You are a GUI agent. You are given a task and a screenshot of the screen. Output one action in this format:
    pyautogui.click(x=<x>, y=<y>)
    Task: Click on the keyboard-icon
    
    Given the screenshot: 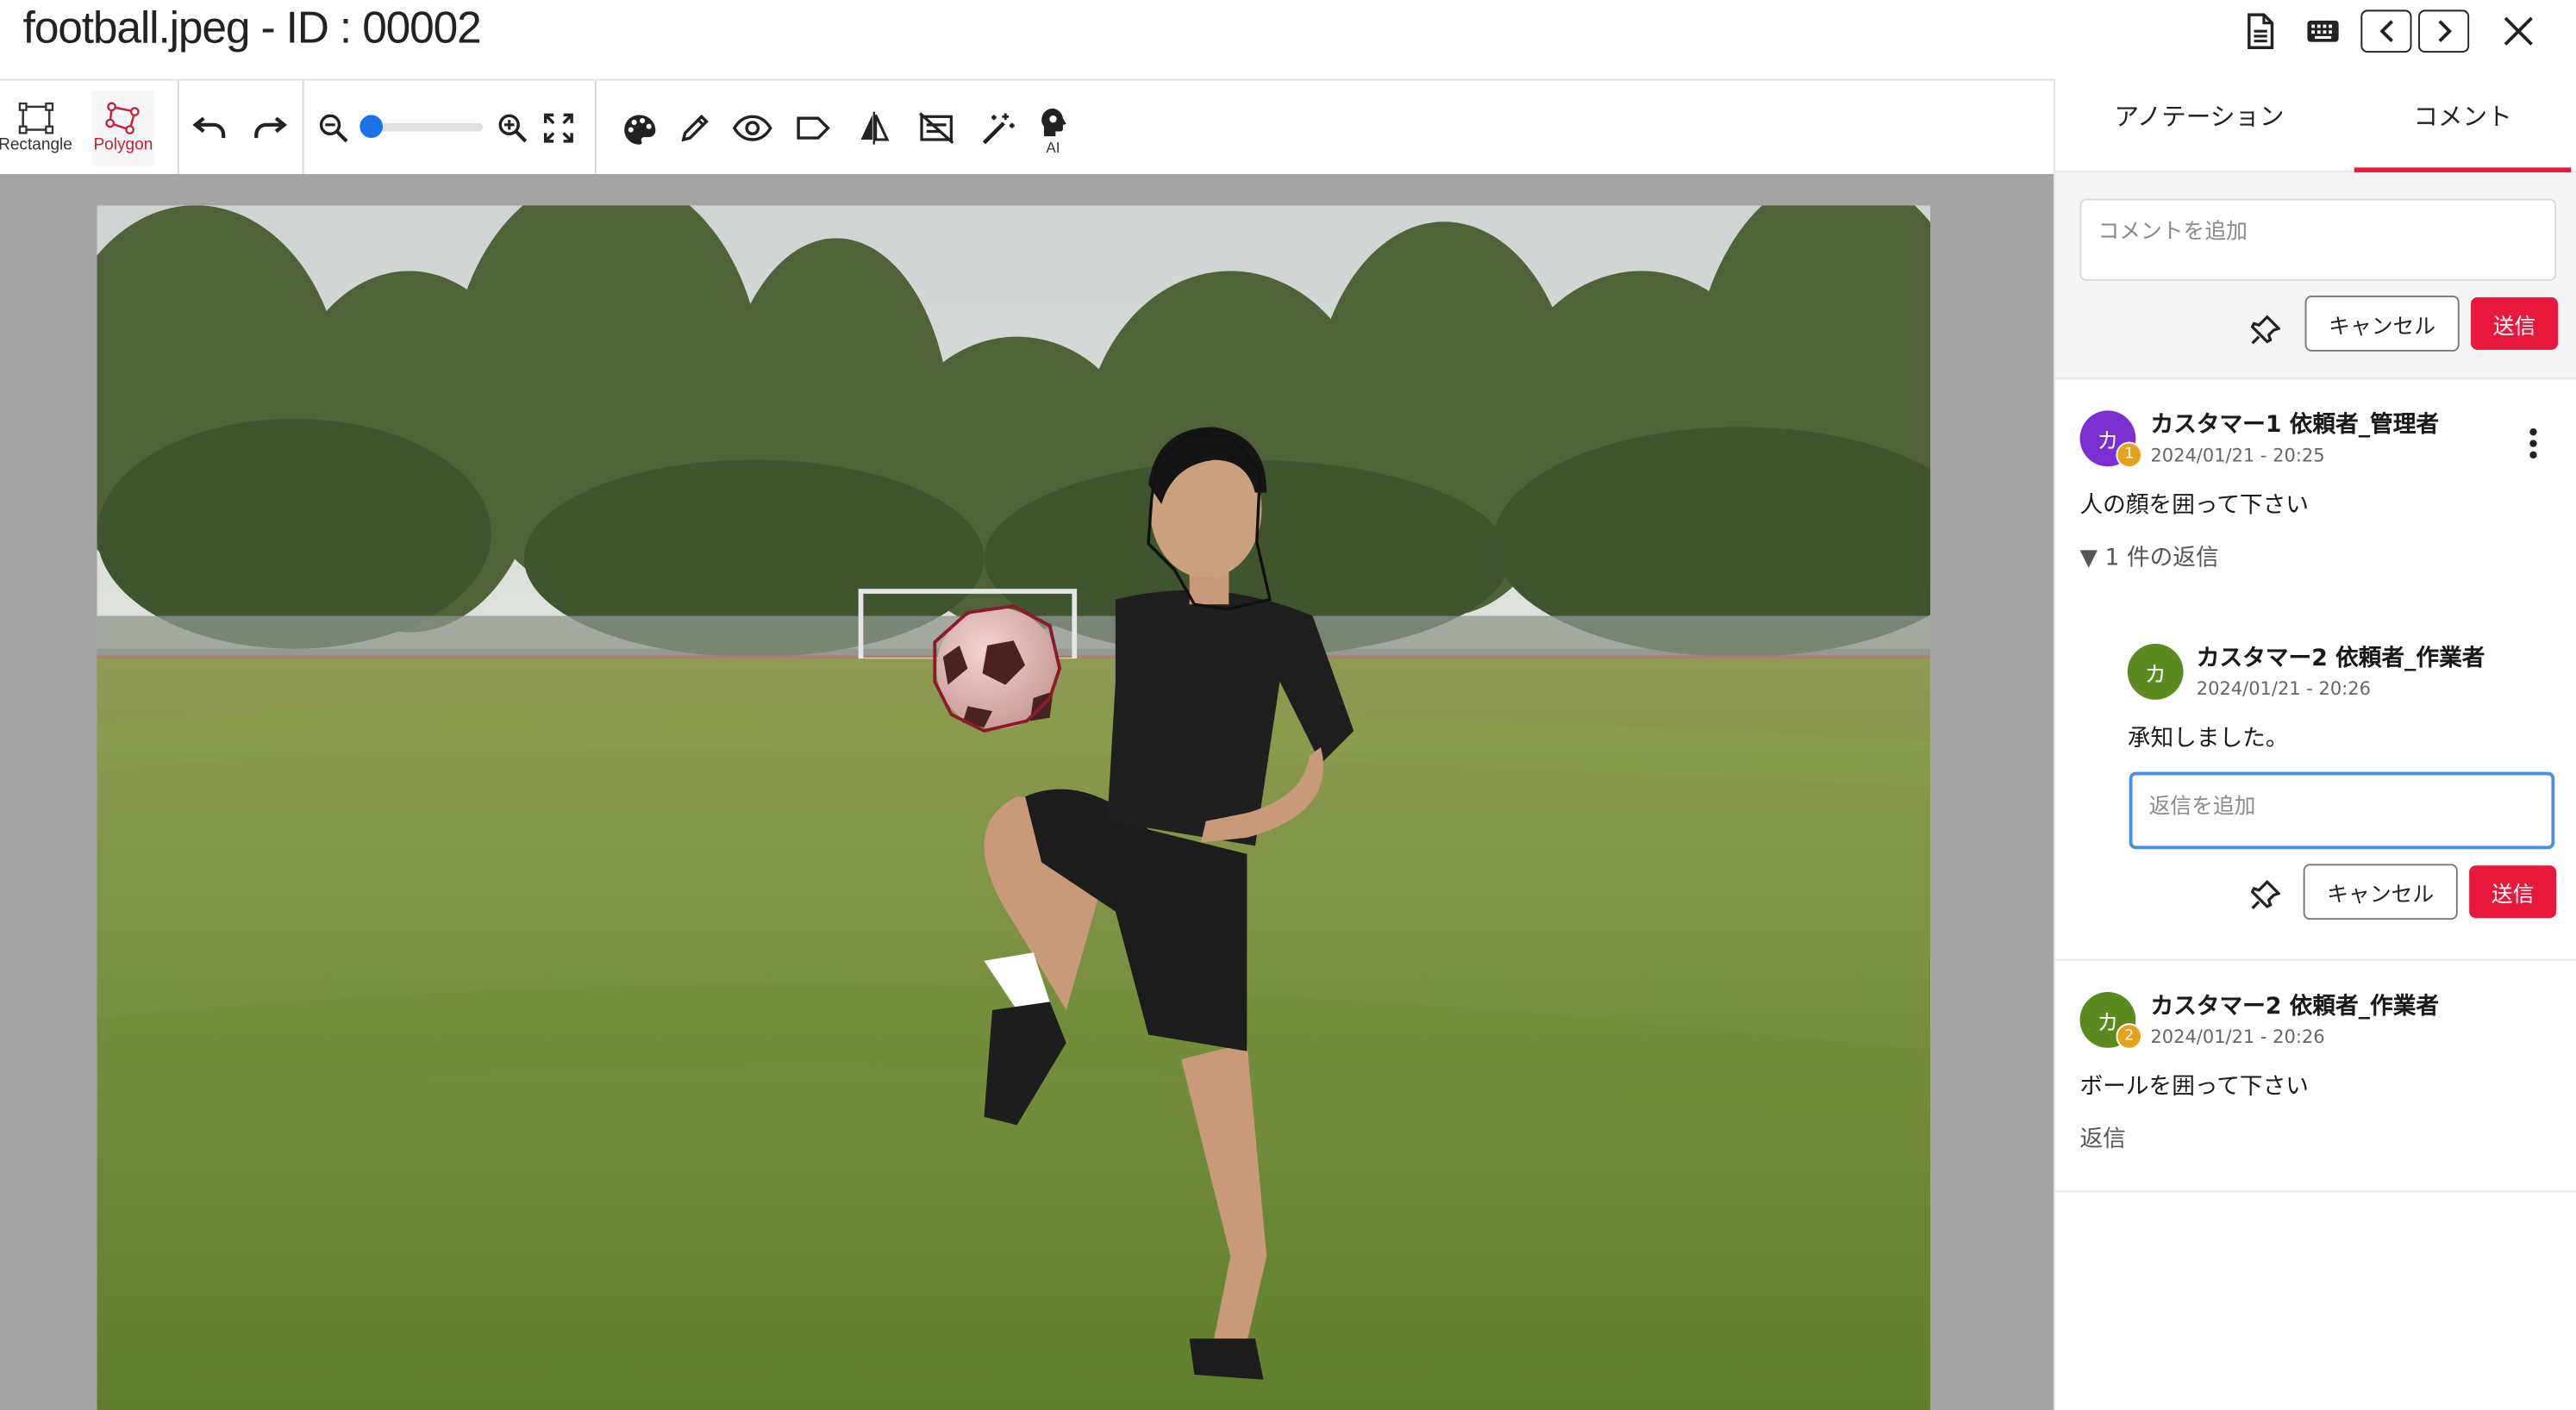 What is the action you would take?
    pyautogui.click(x=2323, y=31)
    